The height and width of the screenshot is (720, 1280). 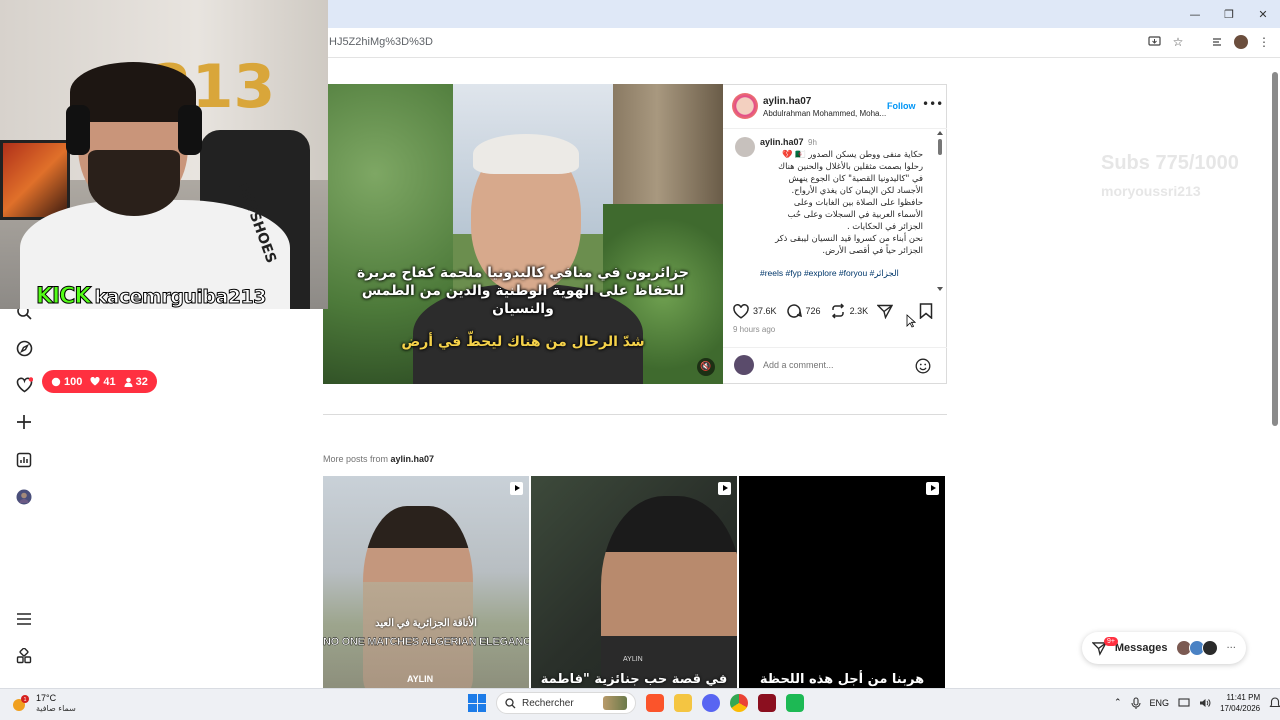 I want to click on brave-browser-icon, so click(x=655, y=703).